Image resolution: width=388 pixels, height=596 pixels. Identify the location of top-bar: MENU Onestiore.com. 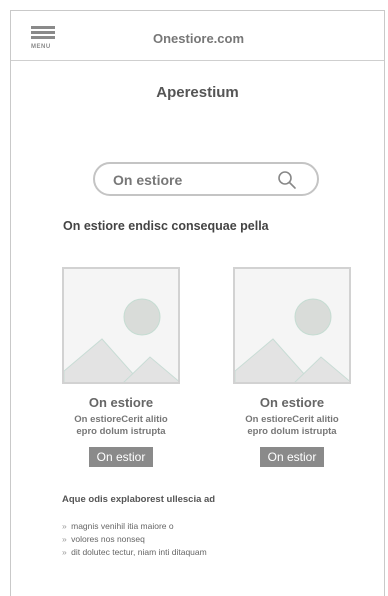
(197, 36).